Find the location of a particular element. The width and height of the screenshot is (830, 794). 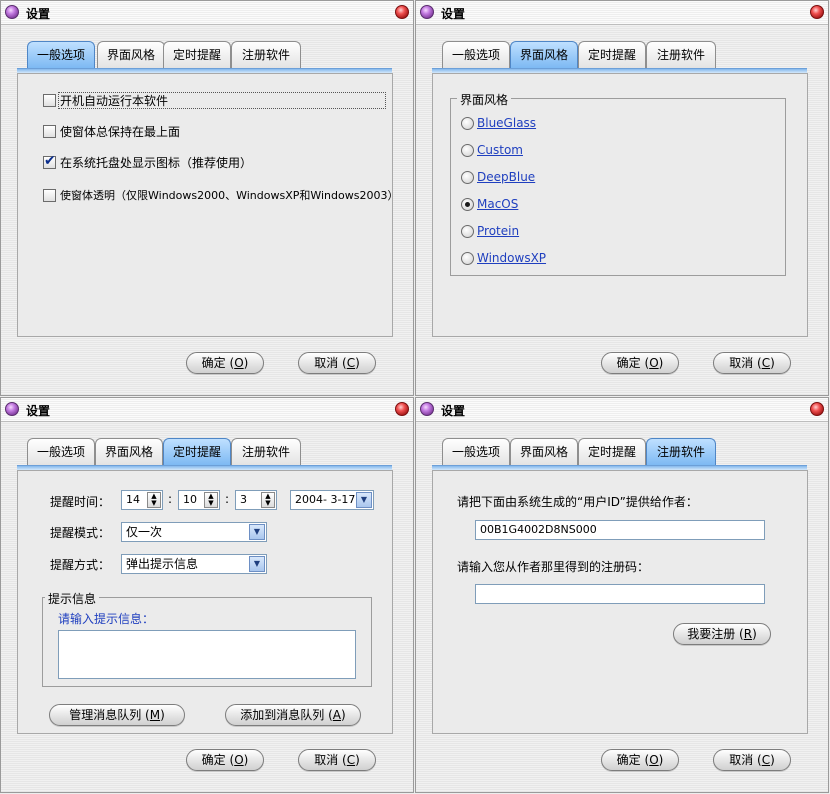

radio-windowsxp-label: WindowsXP is located at coordinates (511, 258).